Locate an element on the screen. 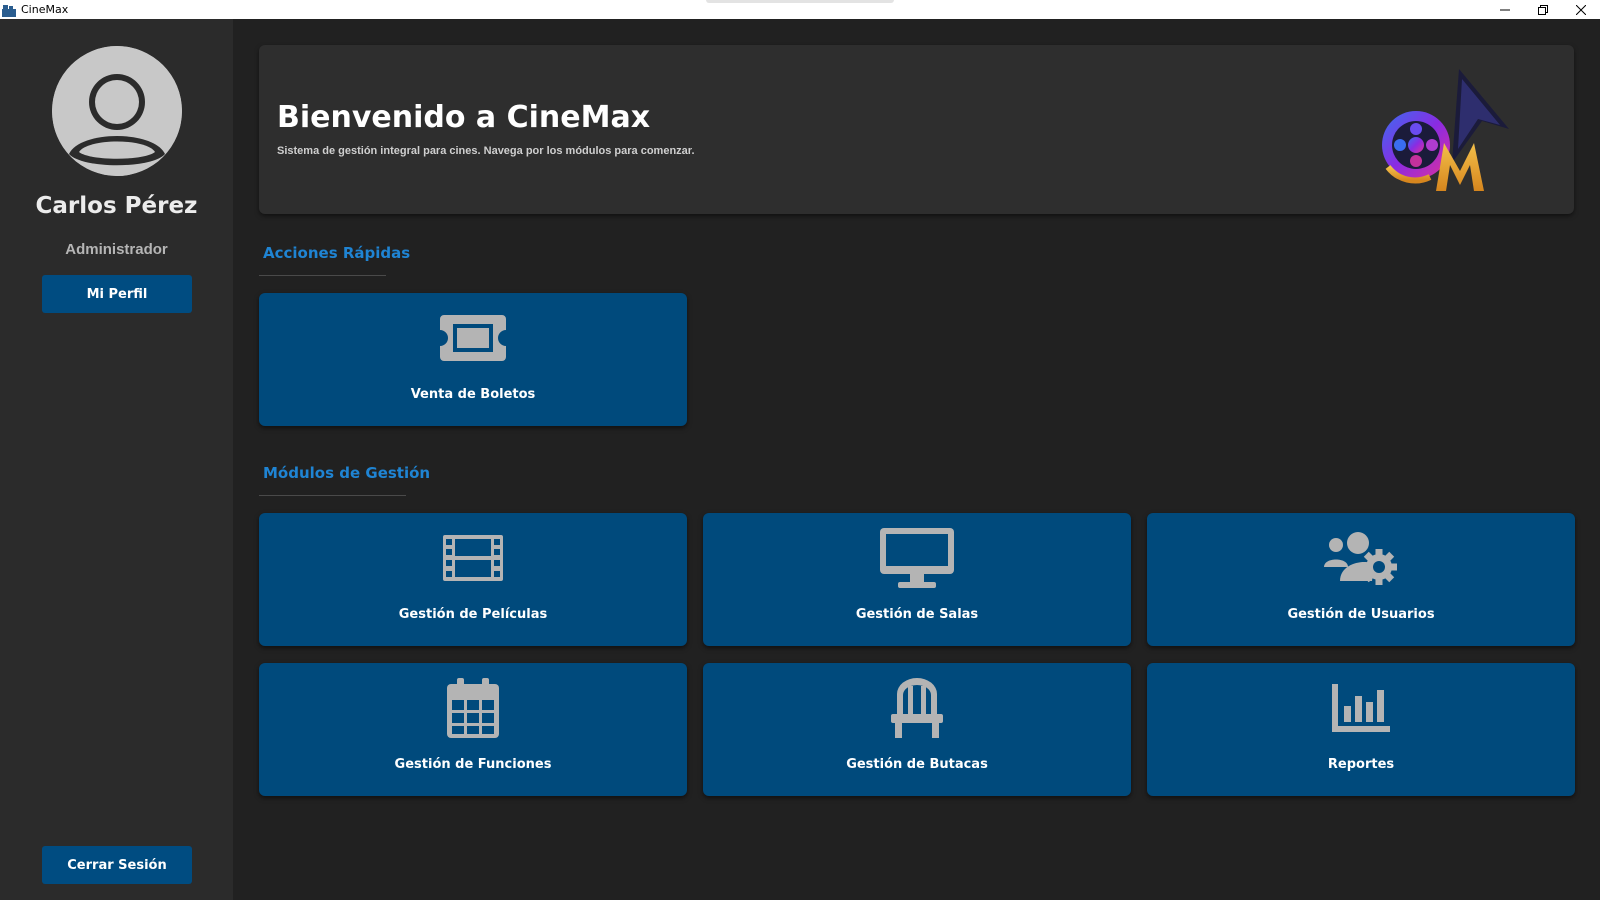  logout-button: Cerrar Sesión is located at coordinates (117, 865).